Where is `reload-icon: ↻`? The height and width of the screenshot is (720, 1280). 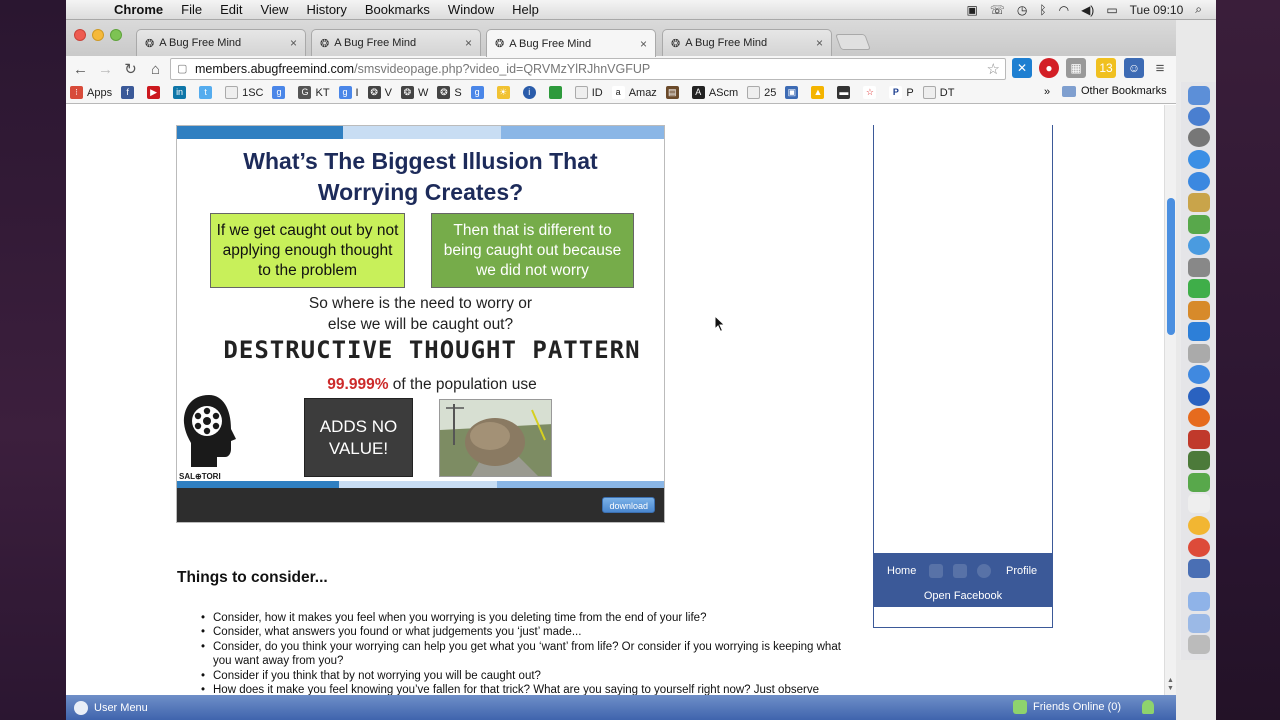 reload-icon: ↻ is located at coordinates (130, 69).